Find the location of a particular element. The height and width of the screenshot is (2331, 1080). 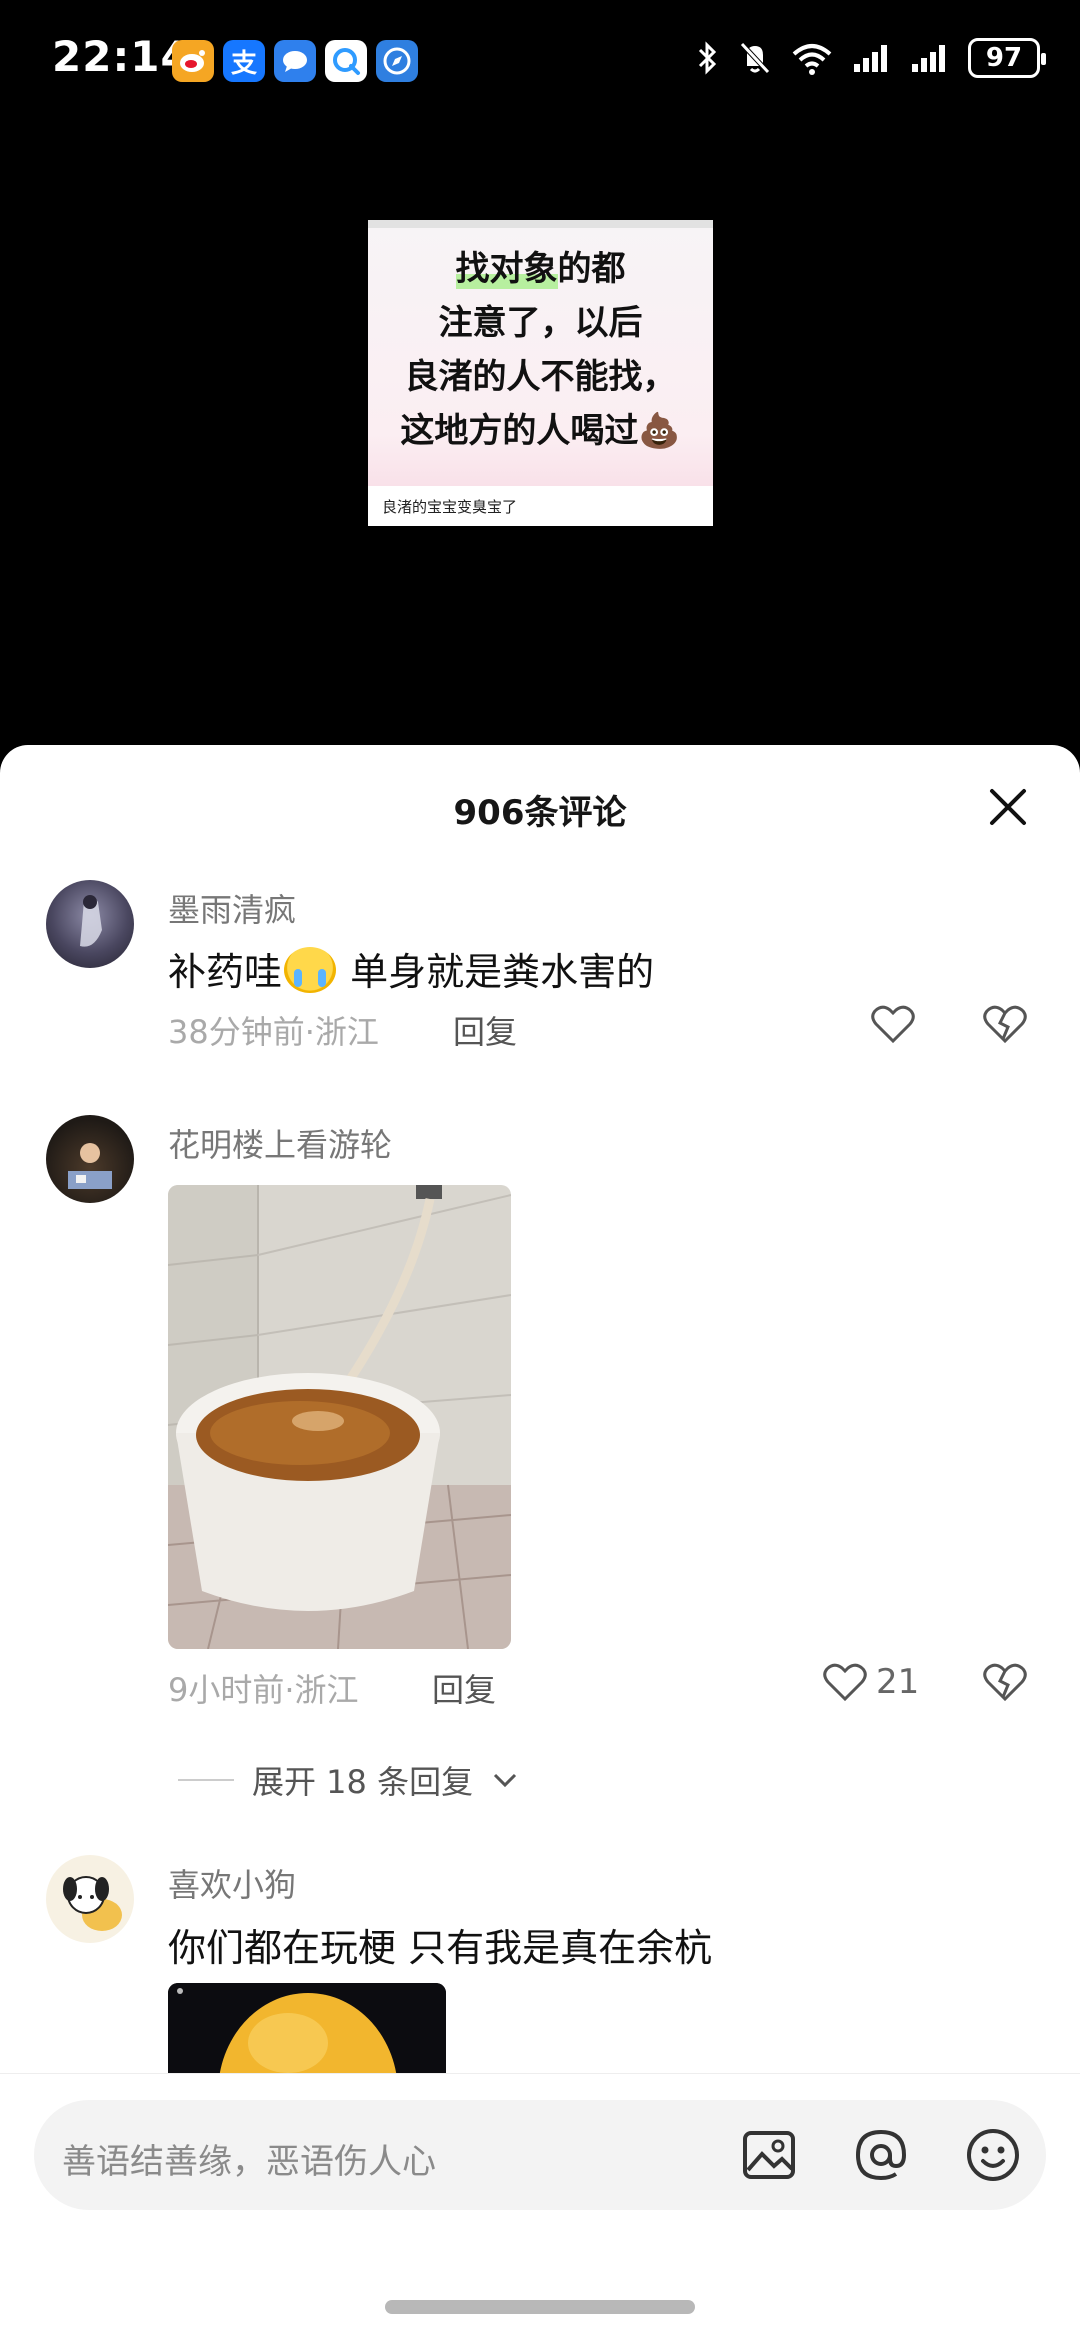

expand-replies-button: 展开 18 条回复 is located at coordinates (348, 1780).